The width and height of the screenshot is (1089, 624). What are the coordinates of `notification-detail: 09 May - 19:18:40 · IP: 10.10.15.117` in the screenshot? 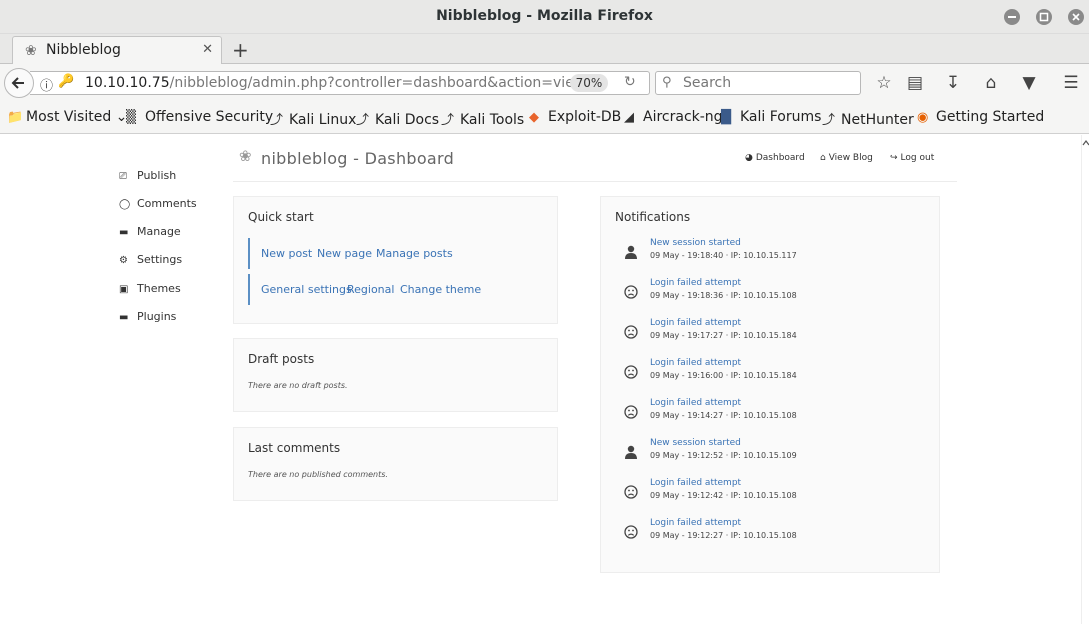 It's located at (723, 255).